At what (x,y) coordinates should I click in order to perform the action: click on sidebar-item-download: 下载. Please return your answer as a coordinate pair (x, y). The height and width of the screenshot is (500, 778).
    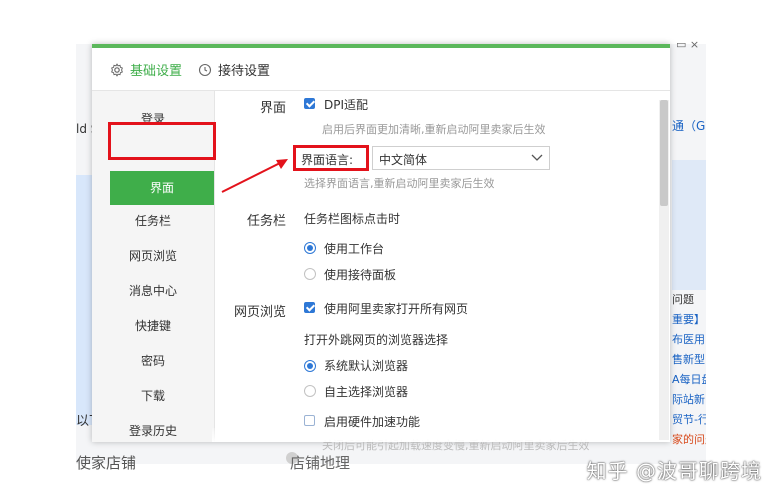
    Looking at the image, I should click on (153, 396).